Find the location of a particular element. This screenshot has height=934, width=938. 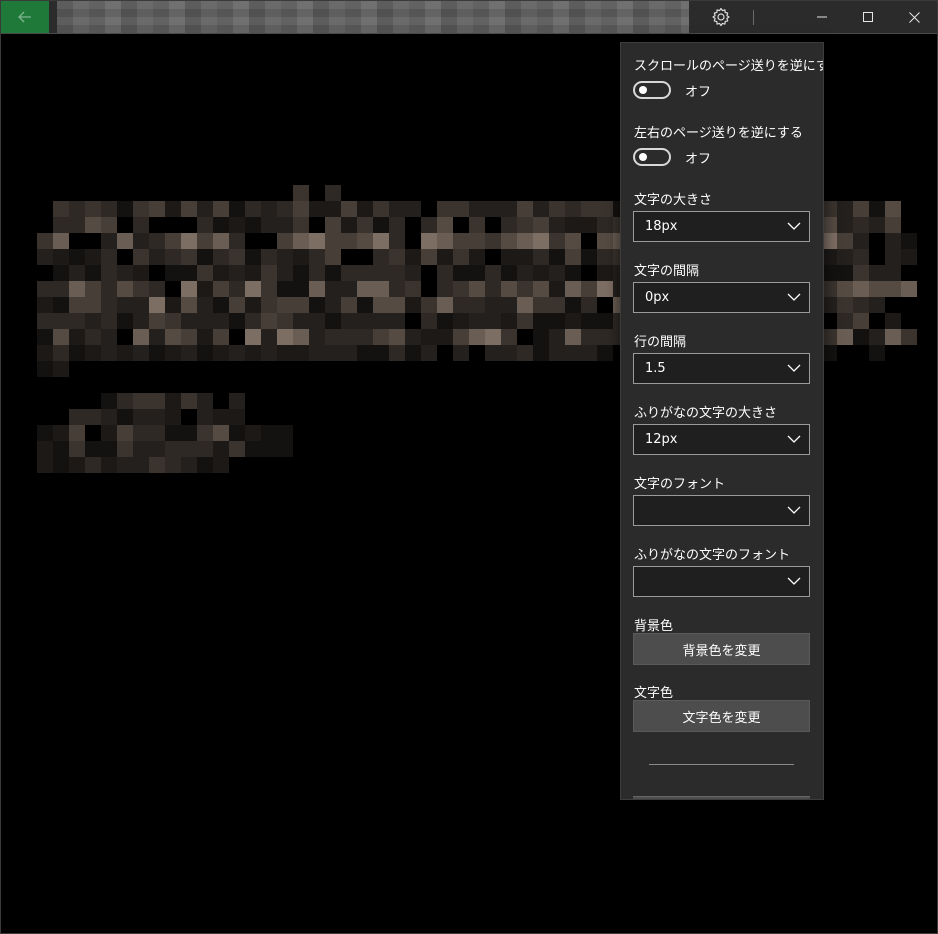

line-spacing-select: 1.5 is located at coordinates (721, 368).